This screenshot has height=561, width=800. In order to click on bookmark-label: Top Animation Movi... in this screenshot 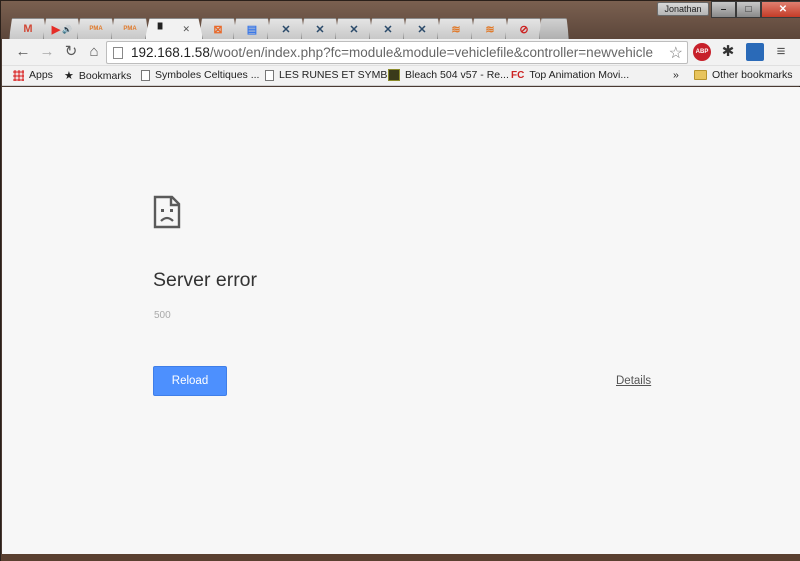, I will do `click(579, 75)`.